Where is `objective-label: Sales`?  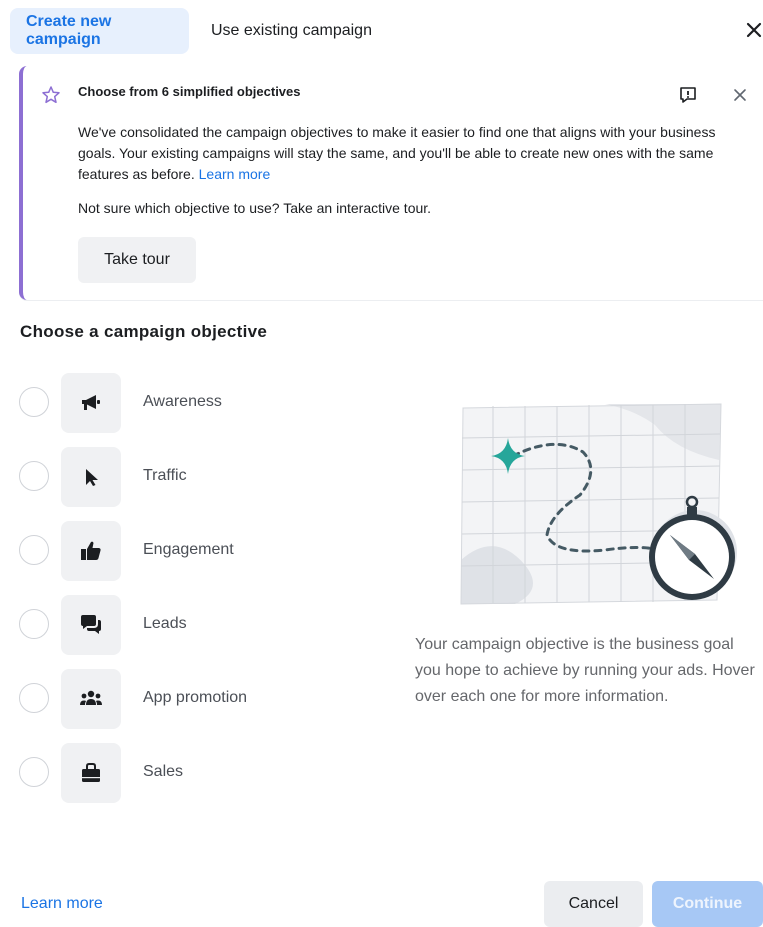
objective-label: Sales is located at coordinates (163, 771).